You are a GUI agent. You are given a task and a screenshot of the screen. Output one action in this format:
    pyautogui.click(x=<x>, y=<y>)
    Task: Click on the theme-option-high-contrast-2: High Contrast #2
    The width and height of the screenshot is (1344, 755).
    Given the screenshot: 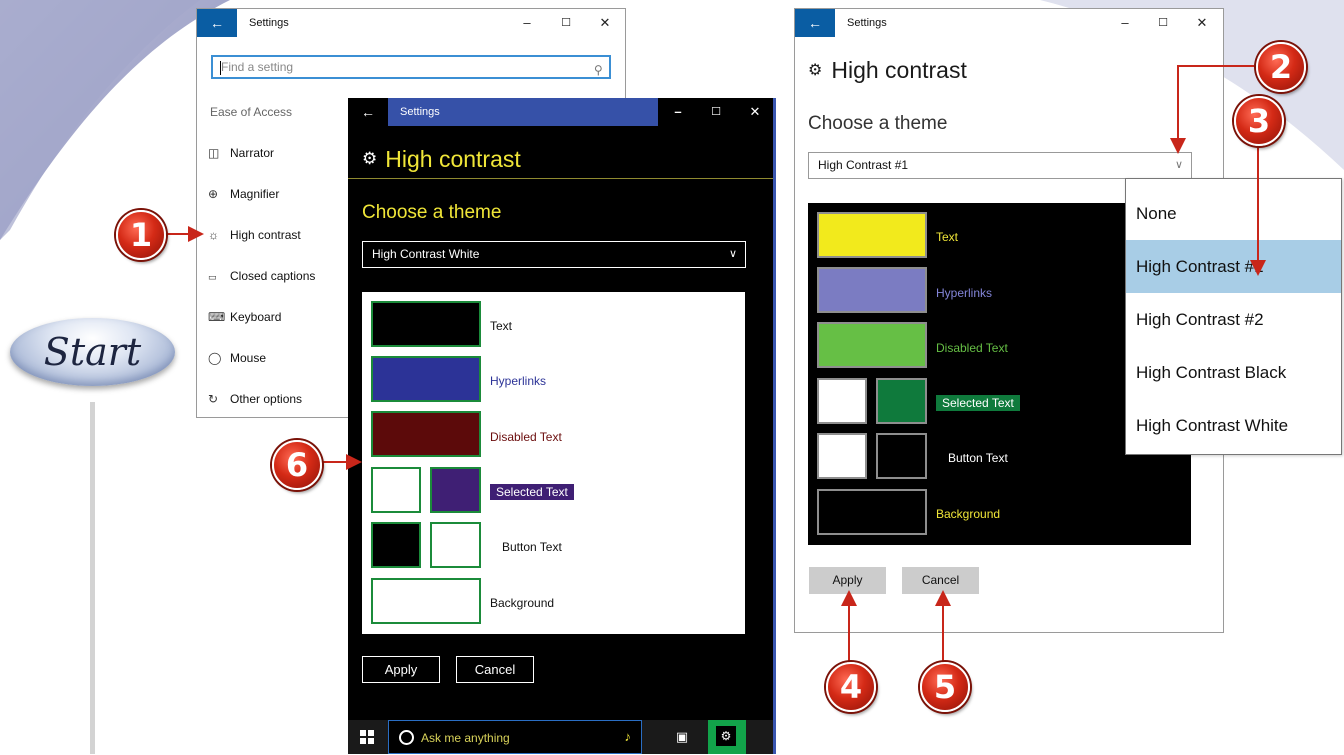 What is the action you would take?
    pyautogui.click(x=1233, y=319)
    